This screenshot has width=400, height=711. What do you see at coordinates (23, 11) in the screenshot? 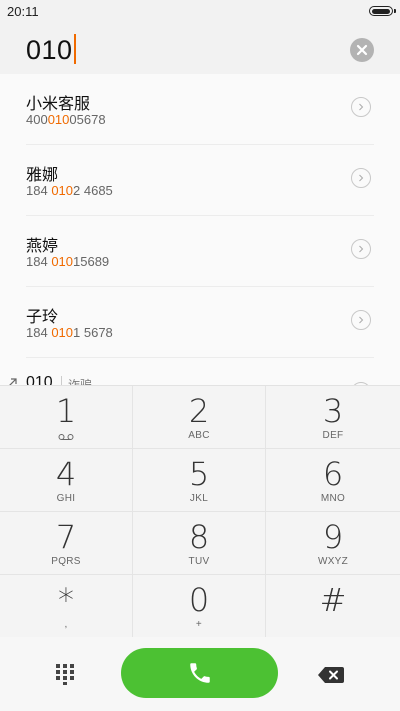
I see `status-time: 20:11` at bounding box center [23, 11].